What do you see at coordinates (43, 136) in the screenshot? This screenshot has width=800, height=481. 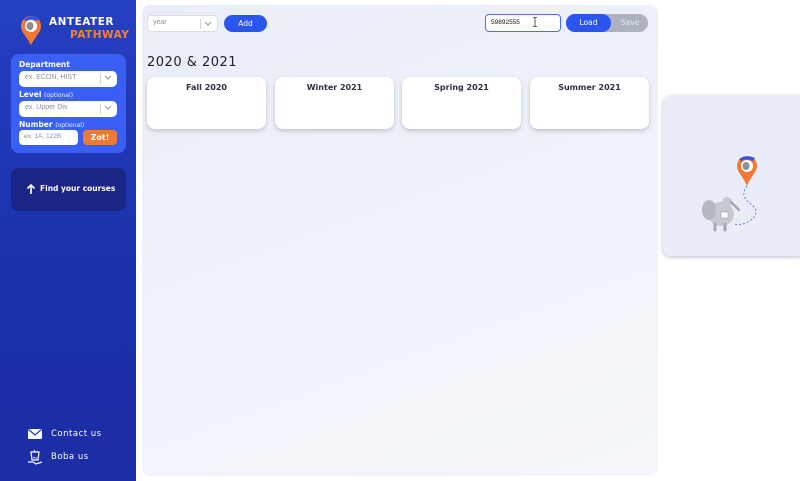 I see `course-number-placeholder: ex. 1A, 122B` at bounding box center [43, 136].